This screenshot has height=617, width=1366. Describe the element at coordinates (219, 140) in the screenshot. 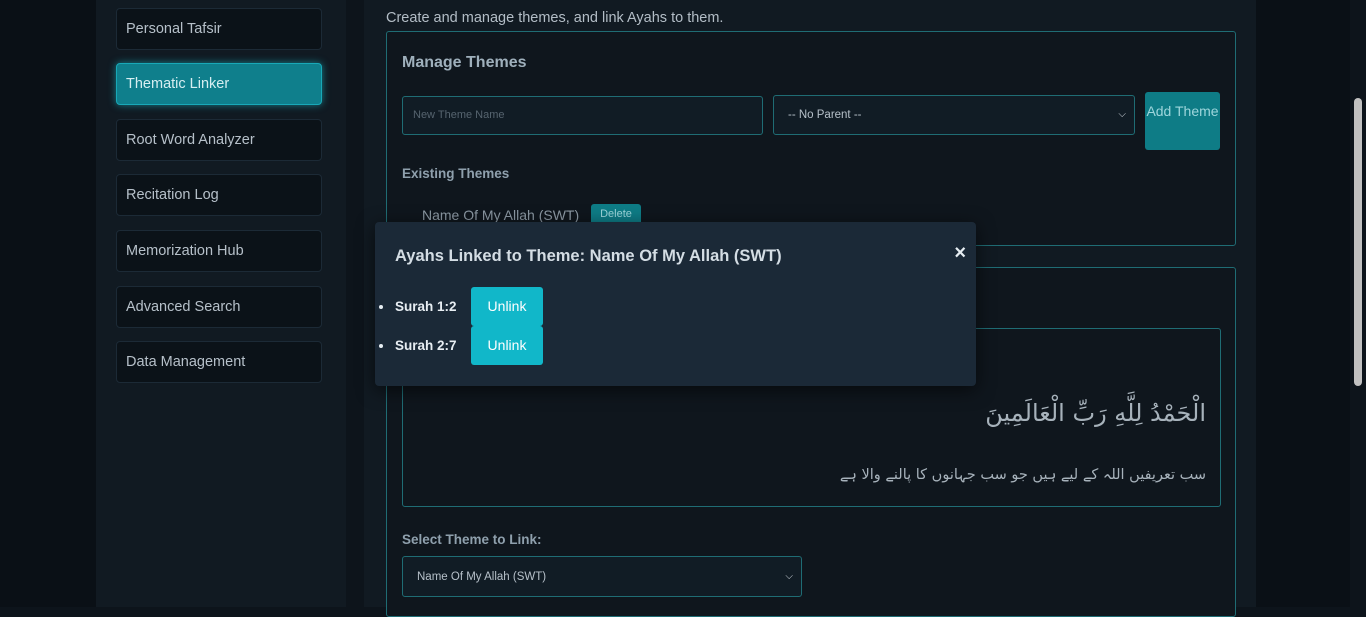

I see `sidebar-item-root-word-analyzer: Root Word Analyzer` at that location.